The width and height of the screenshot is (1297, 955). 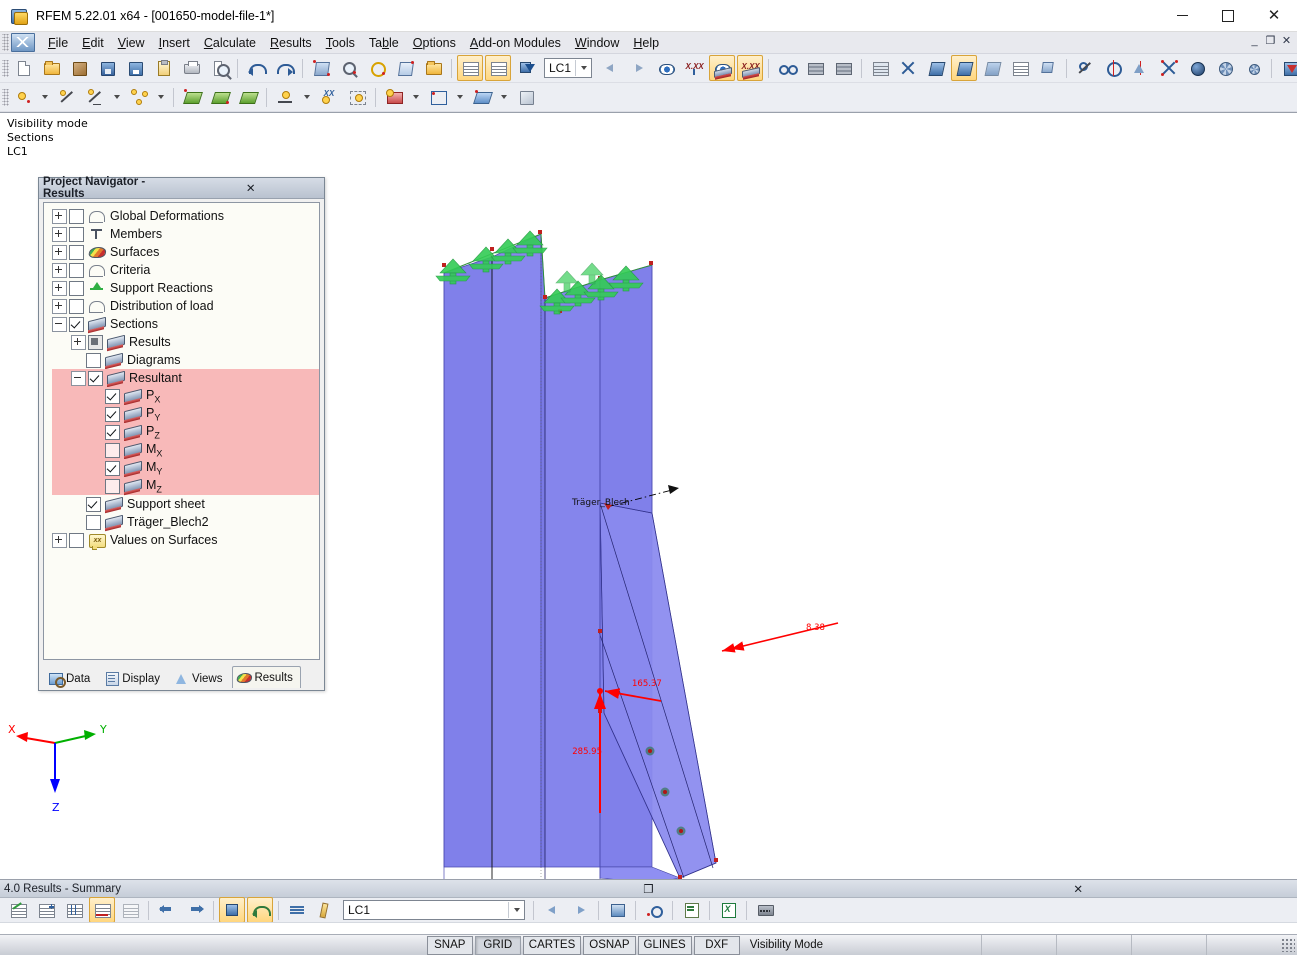 What do you see at coordinates (230, 43) in the screenshot?
I see `menu-item-calculate: Calculate` at bounding box center [230, 43].